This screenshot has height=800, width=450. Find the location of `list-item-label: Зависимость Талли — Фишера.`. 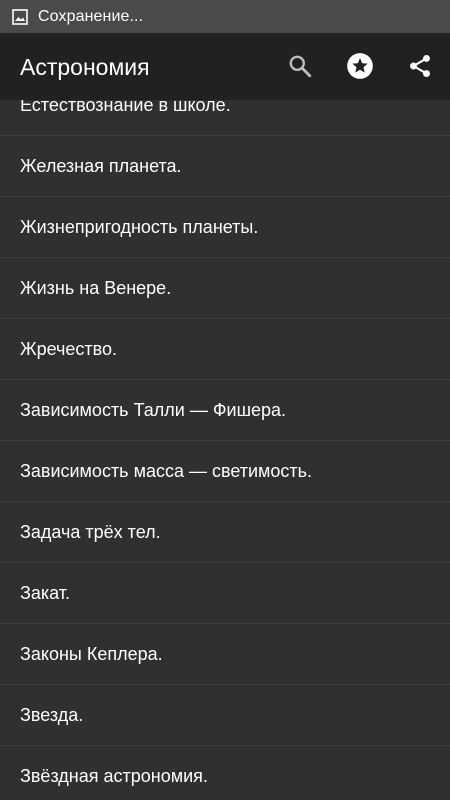

list-item-label: Зависимость Талли — Фишера. is located at coordinates (153, 409).